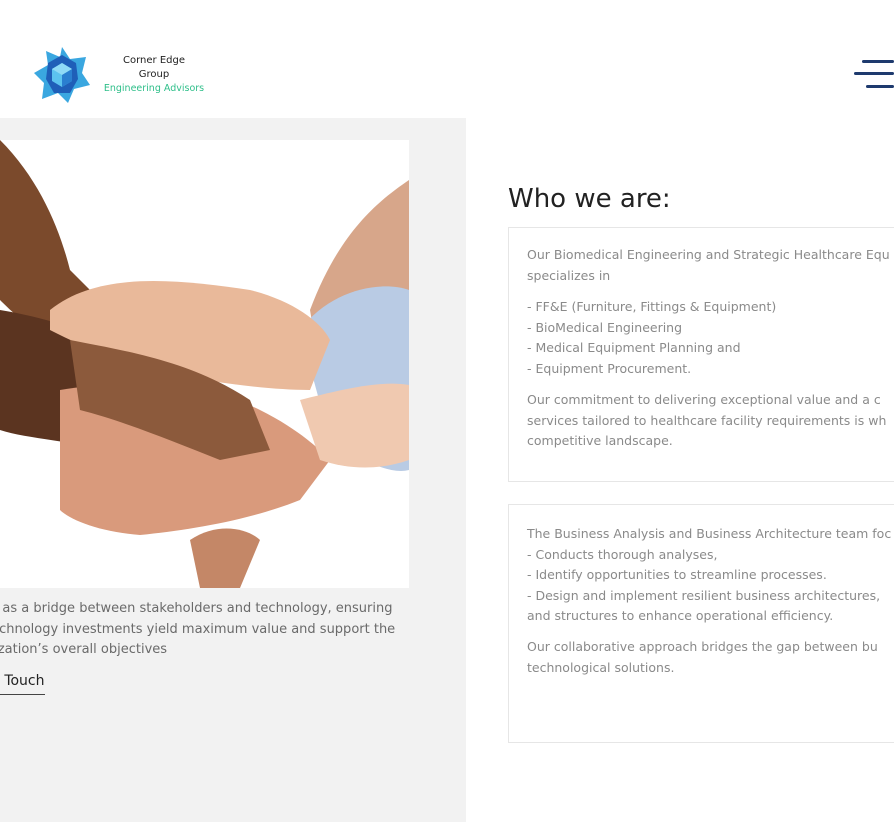 The height and width of the screenshot is (822, 894). Describe the element at coordinates (447, 59) in the screenshot. I see `site-header: Corner Edge Group Engineering Advisors` at that location.